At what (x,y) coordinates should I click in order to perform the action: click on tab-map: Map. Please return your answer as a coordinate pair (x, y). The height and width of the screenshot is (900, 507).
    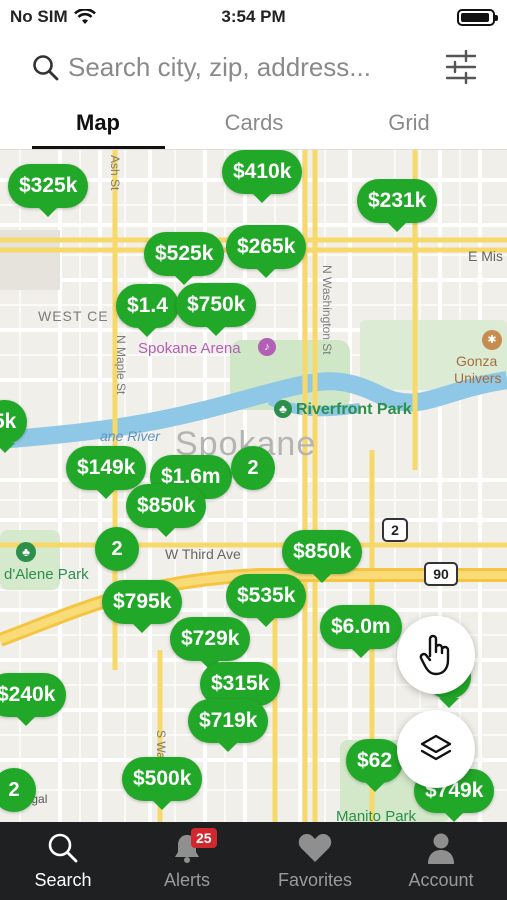
    Looking at the image, I should click on (98, 123).